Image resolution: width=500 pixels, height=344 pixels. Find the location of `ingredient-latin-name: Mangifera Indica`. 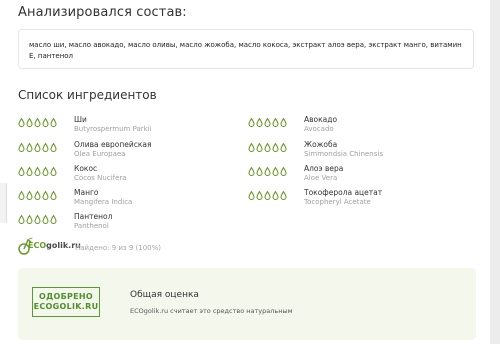

ingredient-latin-name: Mangifera Indica is located at coordinates (103, 202).